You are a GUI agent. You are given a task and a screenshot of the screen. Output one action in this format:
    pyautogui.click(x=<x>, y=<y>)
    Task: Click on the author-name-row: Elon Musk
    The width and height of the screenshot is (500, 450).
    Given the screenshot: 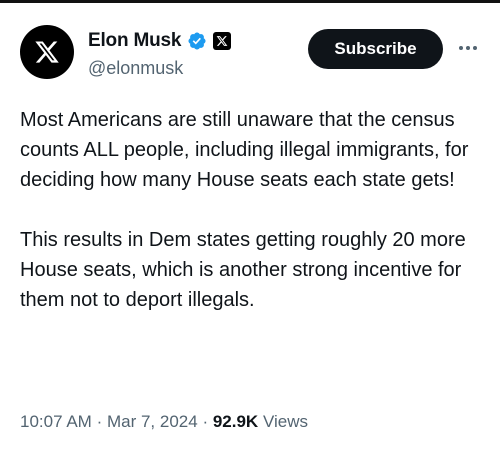 What is the action you would take?
    pyautogui.click(x=160, y=41)
    